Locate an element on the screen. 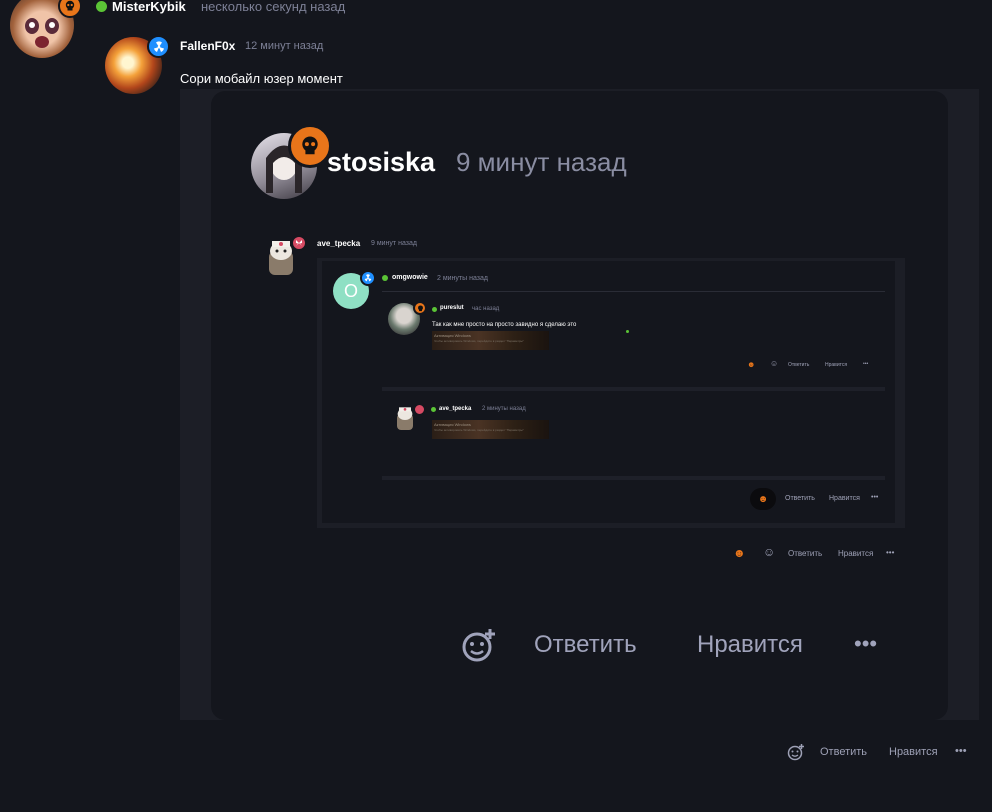 The width and height of the screenshot is (992, 812). butterfly-icon is located at coordinates (299, 243).